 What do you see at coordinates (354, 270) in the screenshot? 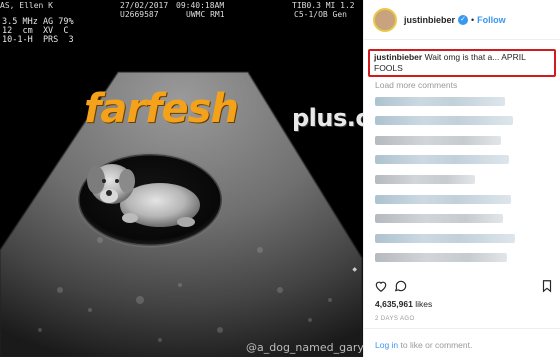
I see `depth-marker-icon: ◆` at bounding box center [354, 270].